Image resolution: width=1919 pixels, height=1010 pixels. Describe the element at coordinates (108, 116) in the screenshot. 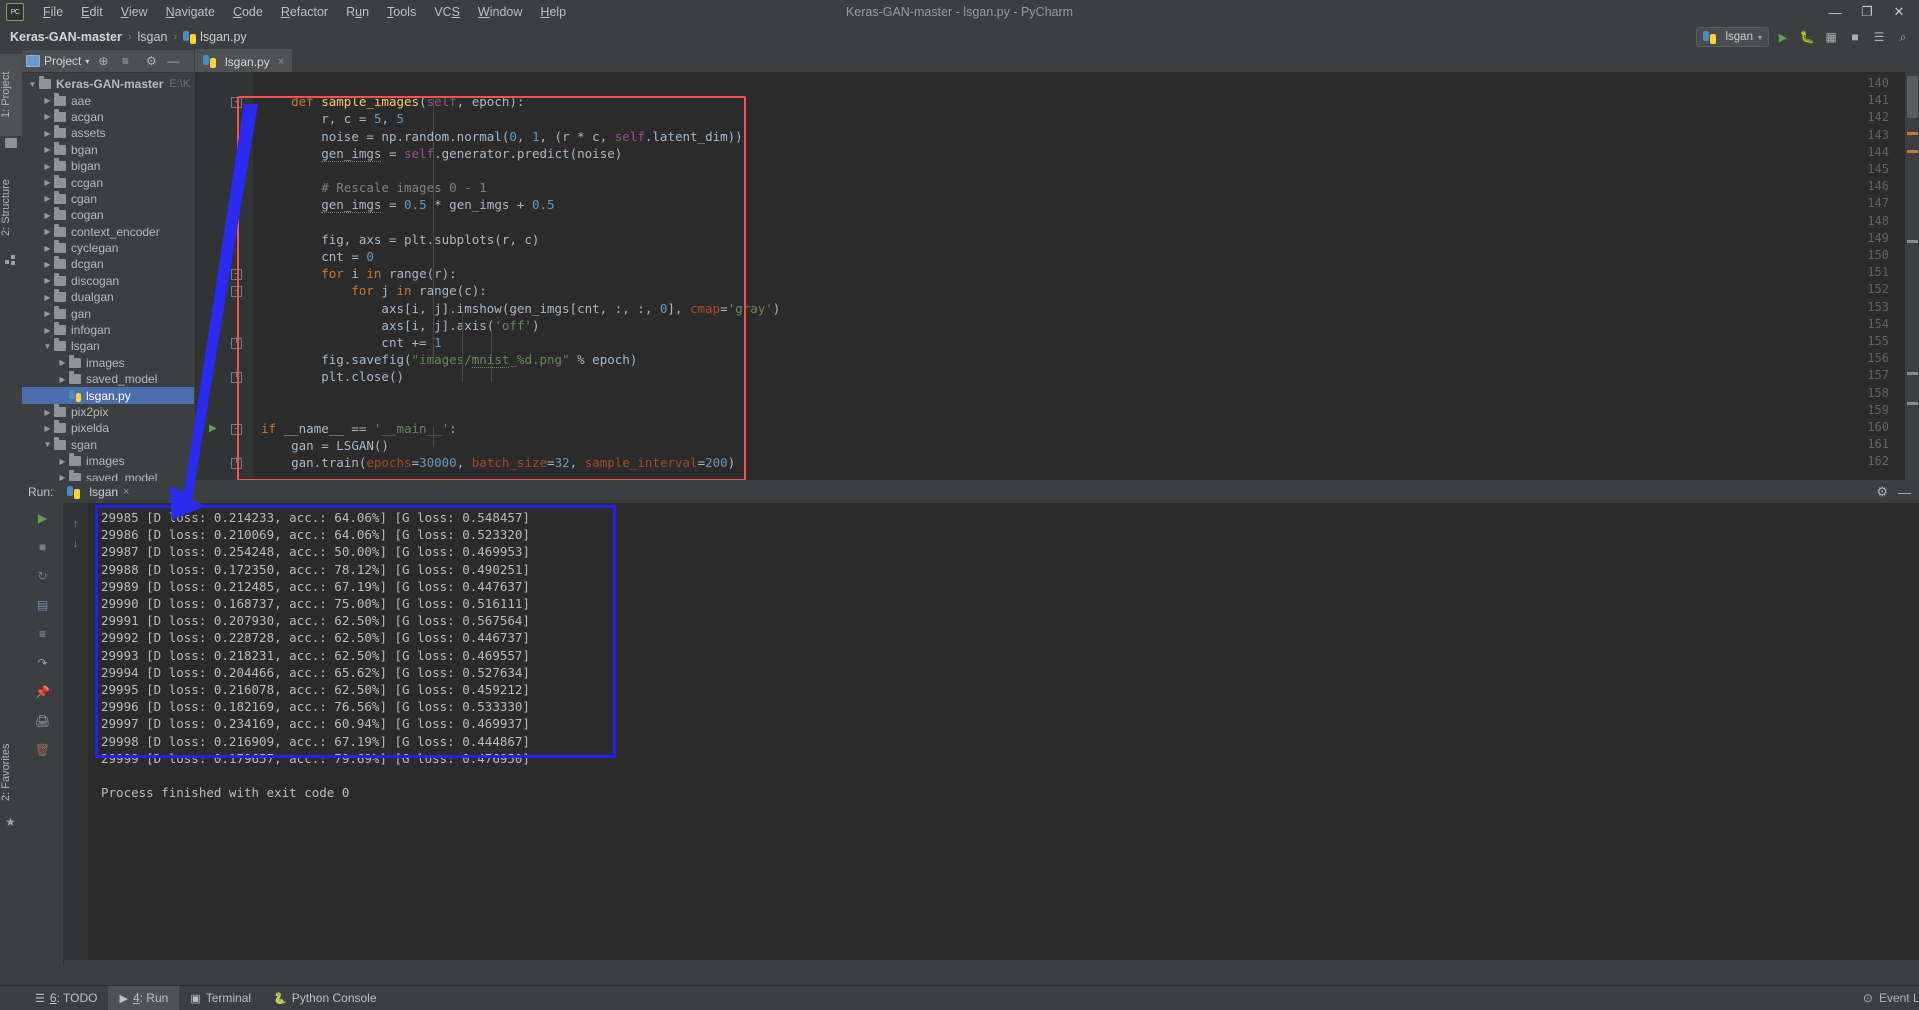

I see `tree-item: ▶ acgan` at that location.